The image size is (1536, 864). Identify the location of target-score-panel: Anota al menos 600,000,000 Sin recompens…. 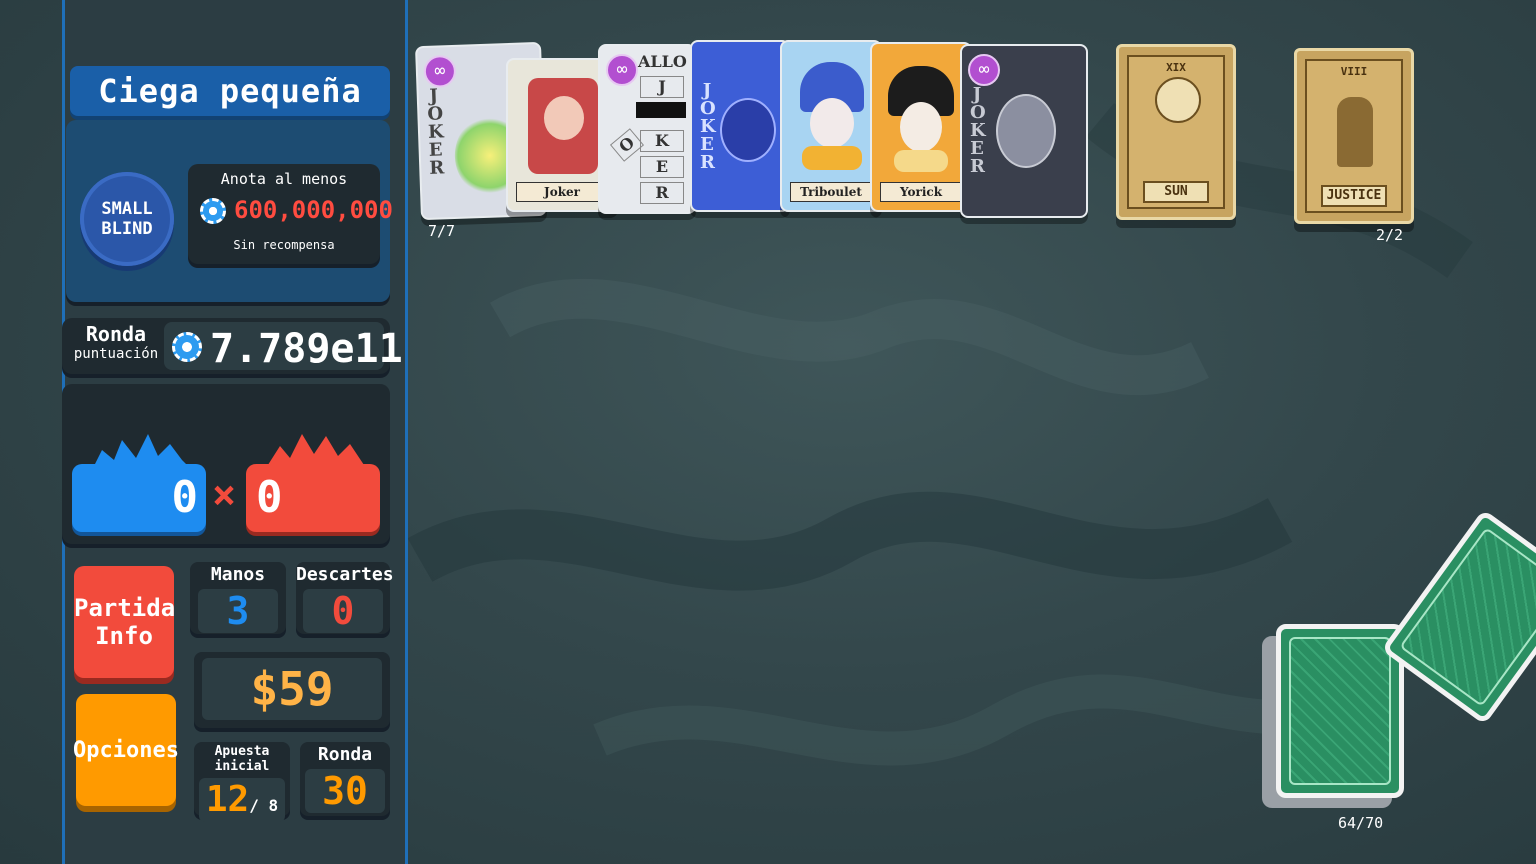
(290, 214).